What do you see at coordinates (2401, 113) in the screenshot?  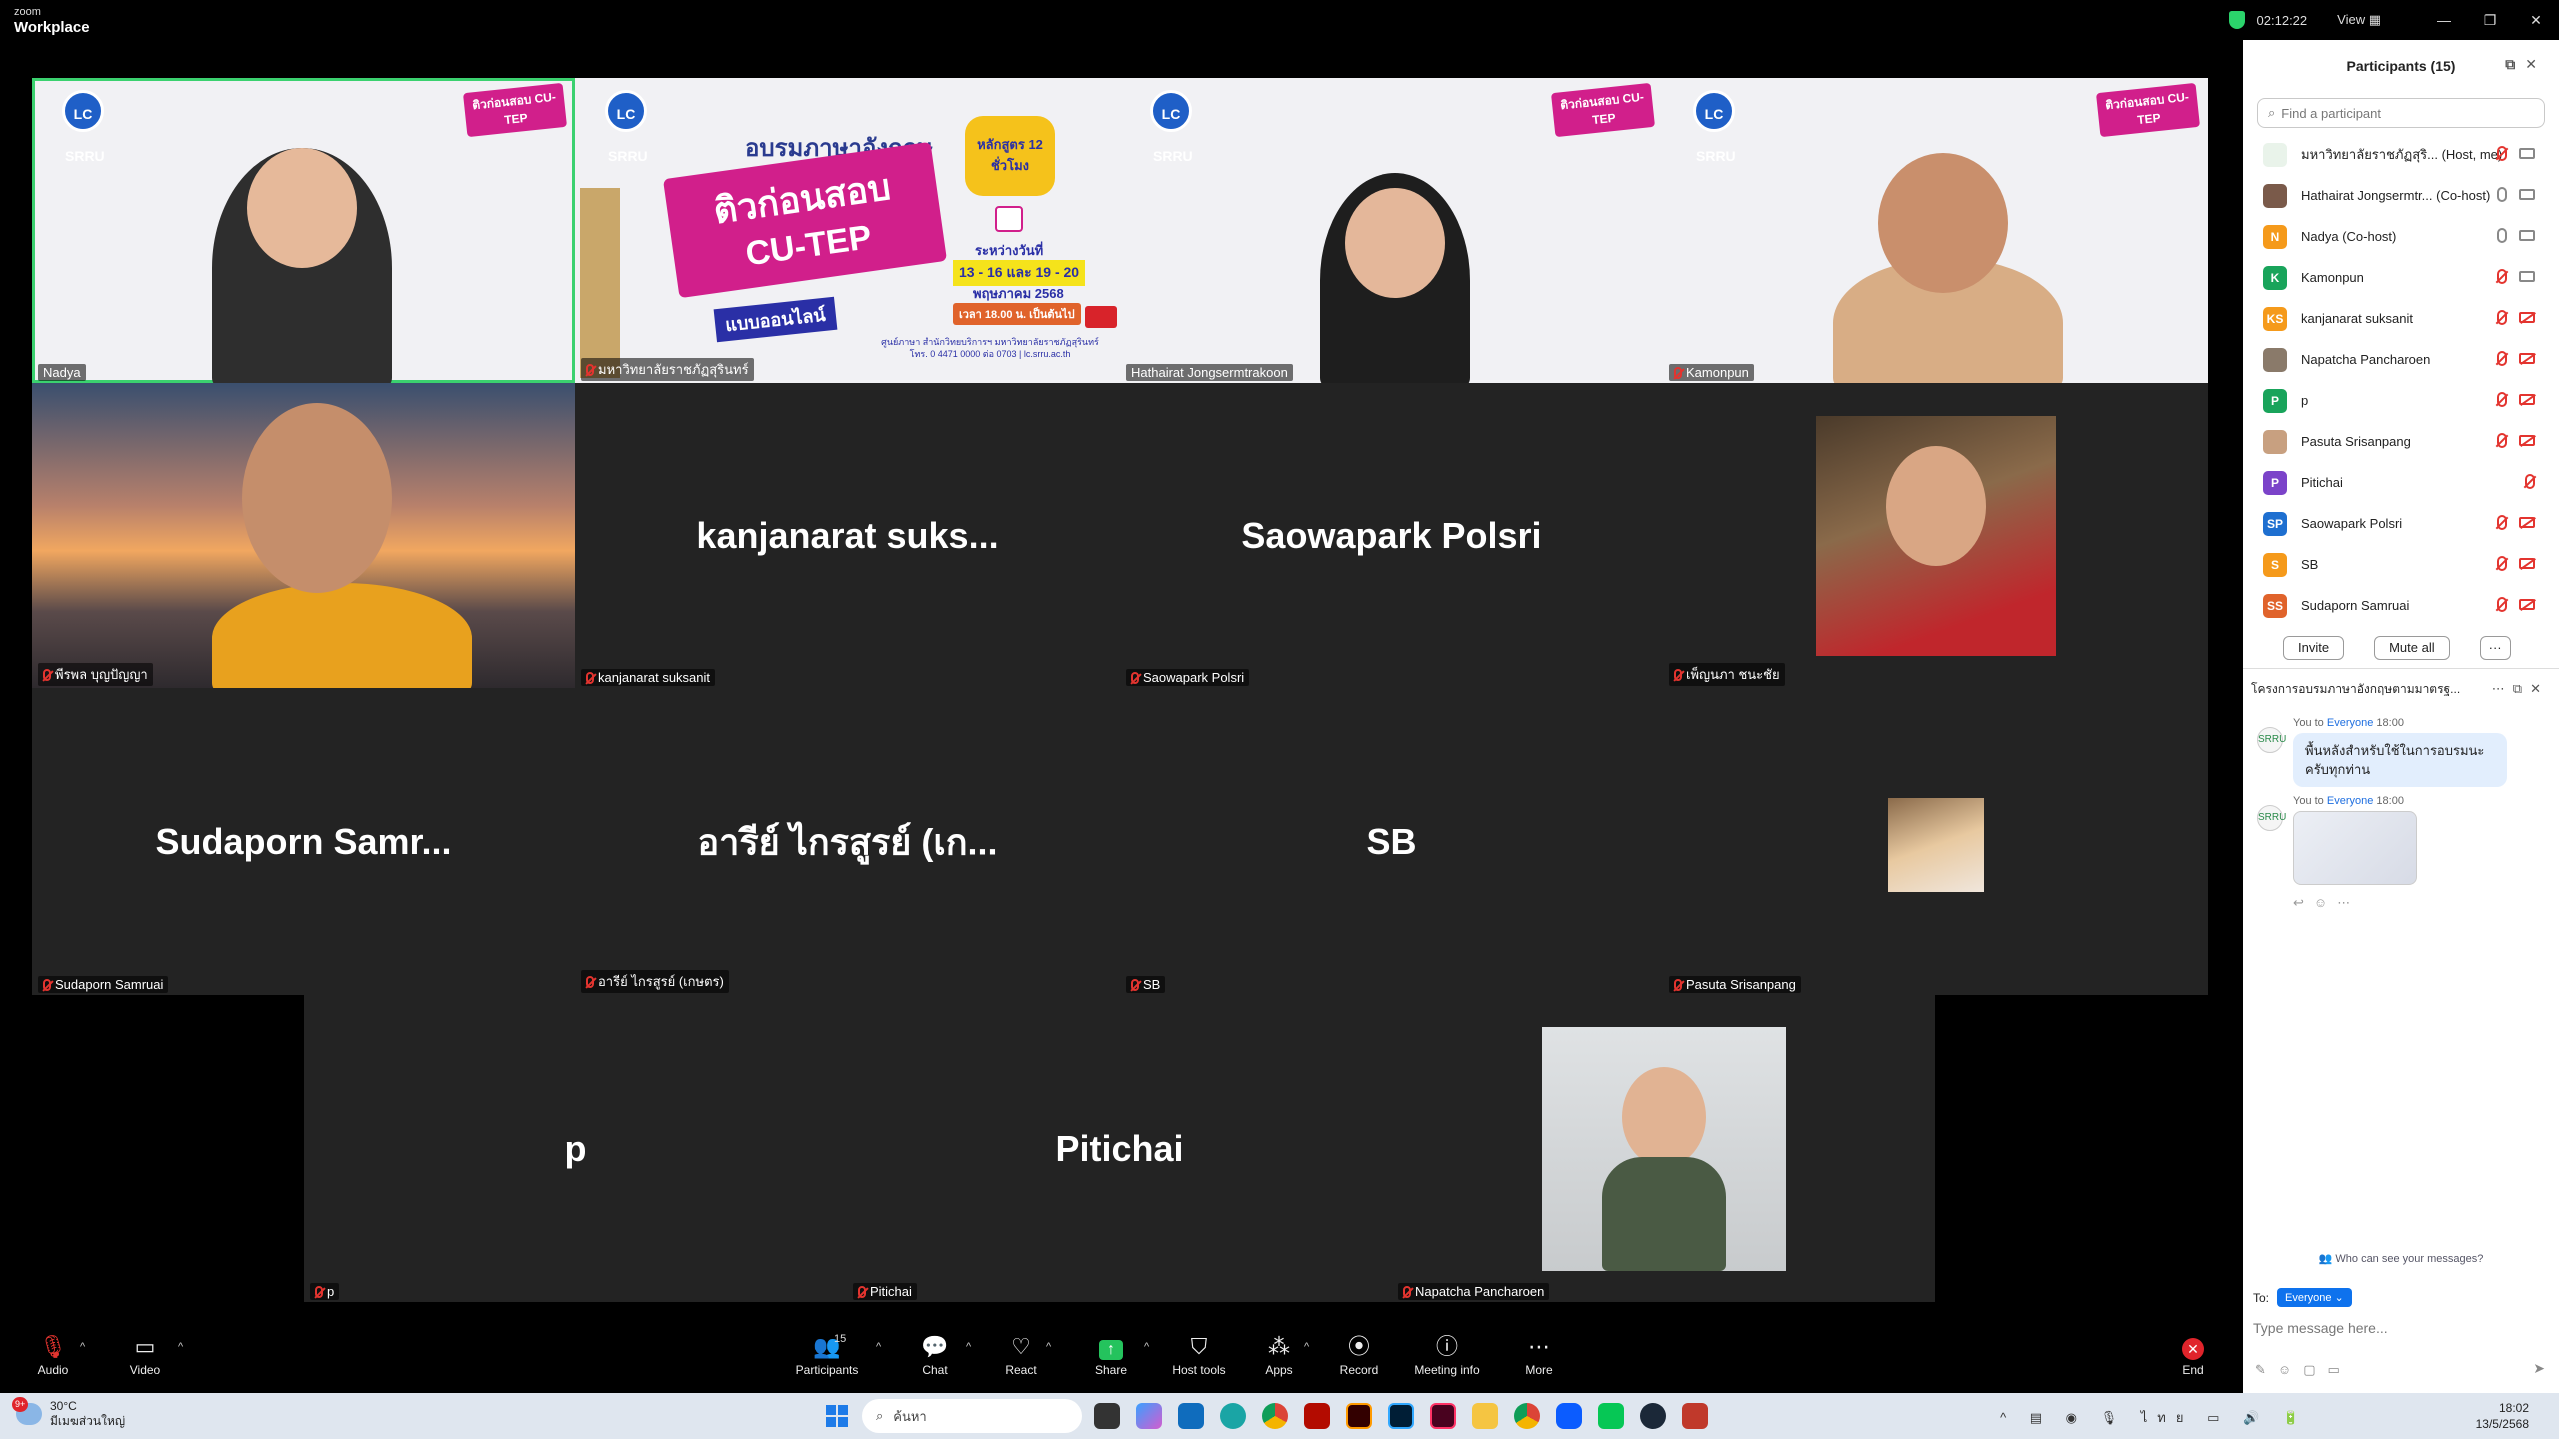 I see `participant-search-input: ⌕ Find a participant` at bounding box center [2401, 113].